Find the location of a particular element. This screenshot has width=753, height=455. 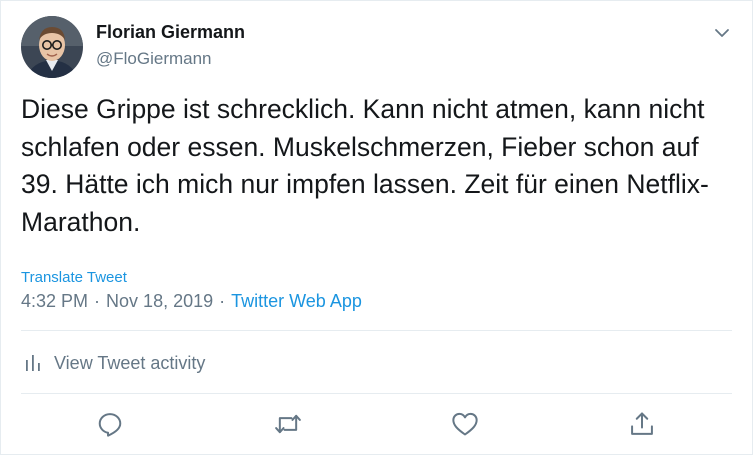

heart-icon is located at coordinates (465, 424).